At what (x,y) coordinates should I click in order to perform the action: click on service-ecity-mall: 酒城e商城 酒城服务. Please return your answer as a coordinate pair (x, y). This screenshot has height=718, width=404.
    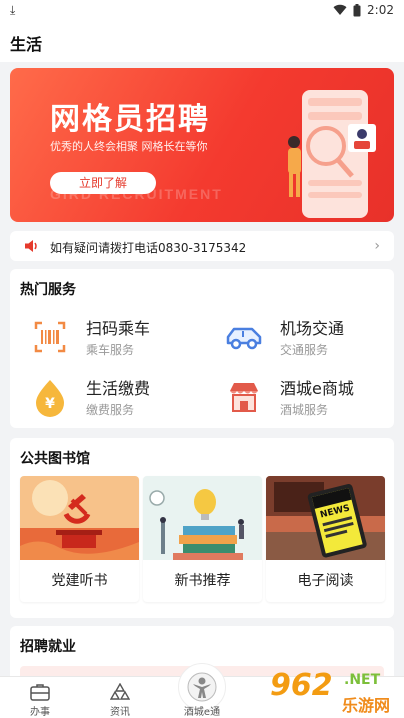
    Looking at the image, I should click on (304, 397).